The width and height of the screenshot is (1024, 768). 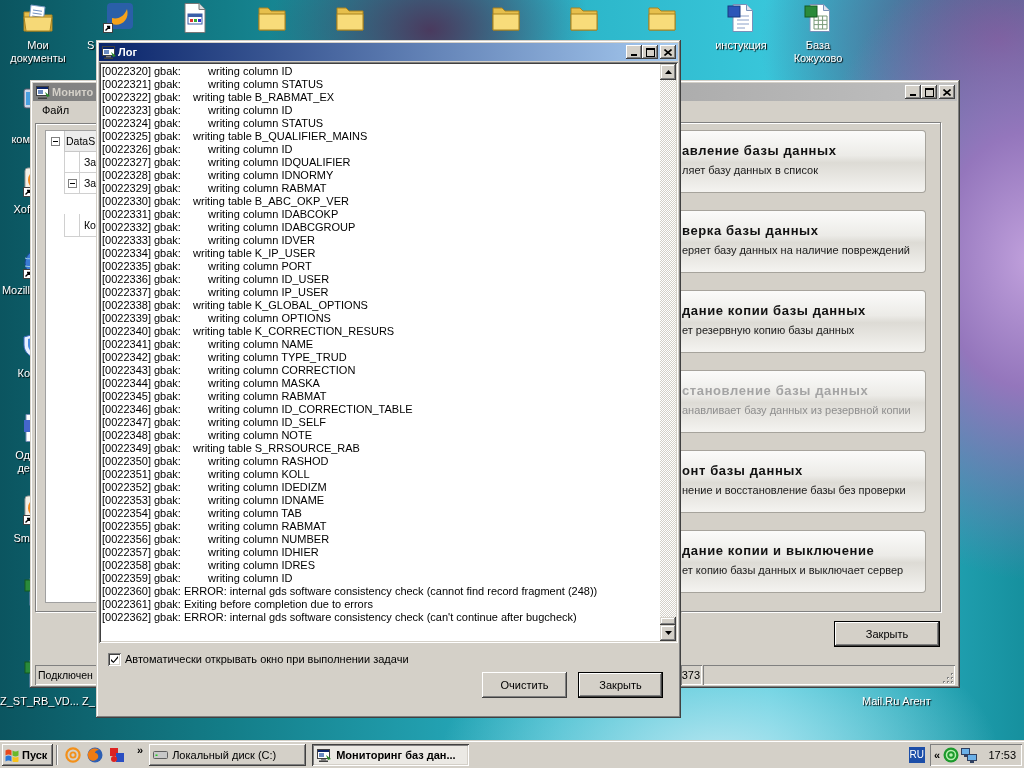 What do you see at coordinates (80, 141) in the screenshot?
I see `column-header: DataS` at bounding box center [80, 141].